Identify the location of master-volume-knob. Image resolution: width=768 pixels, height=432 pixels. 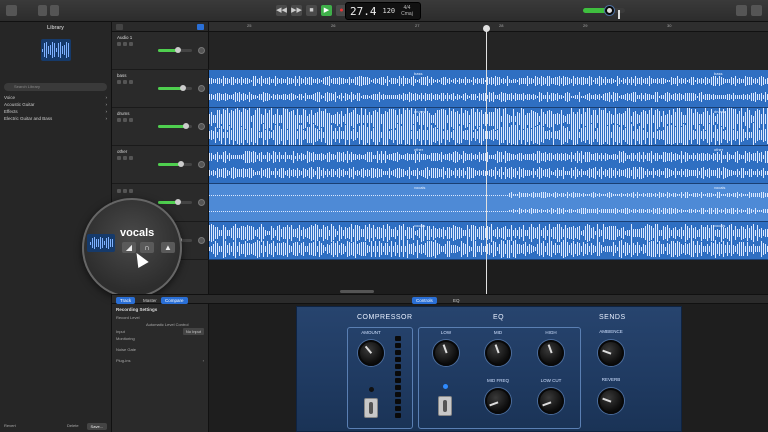
(612, 12).